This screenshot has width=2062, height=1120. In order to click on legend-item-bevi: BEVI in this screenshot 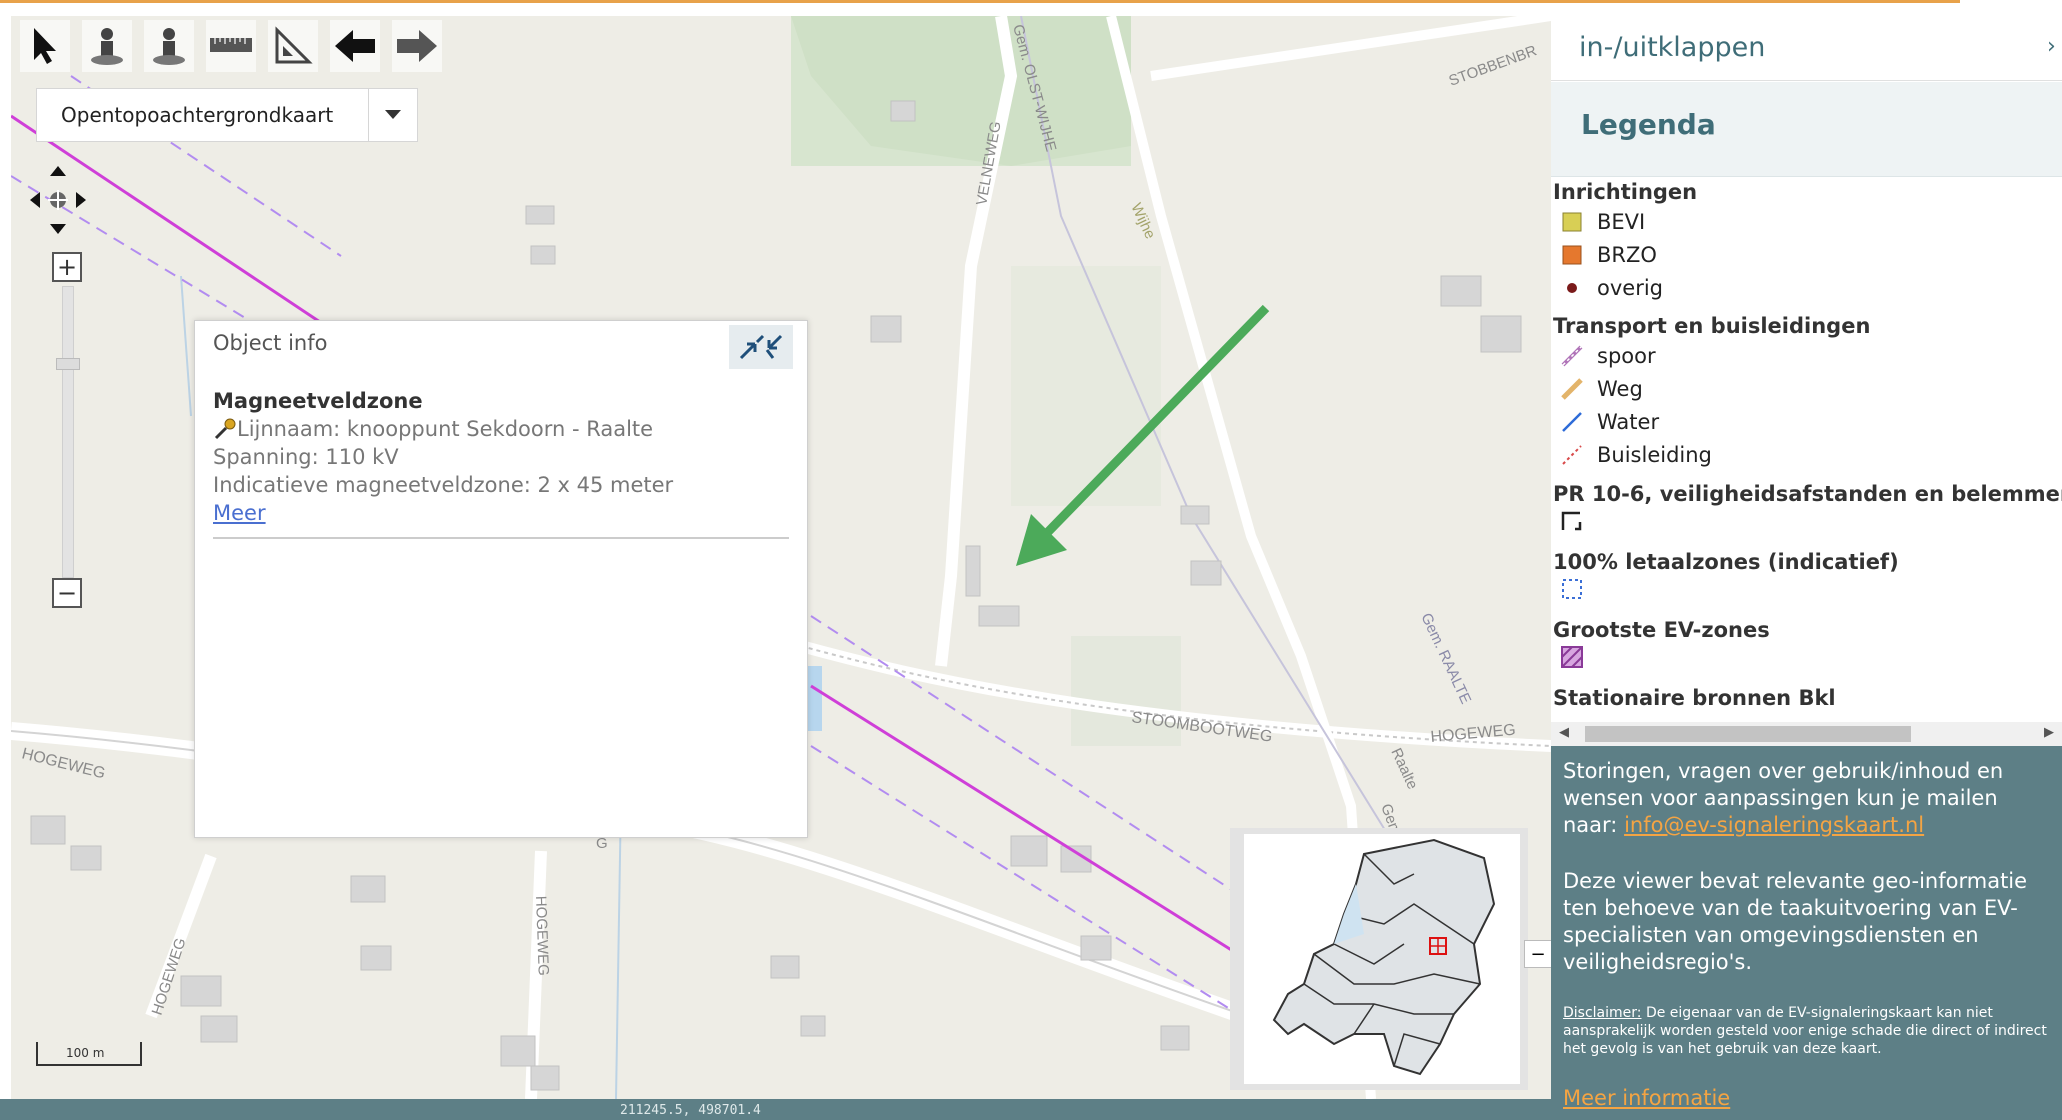, I will do `click(1603, 222)`.